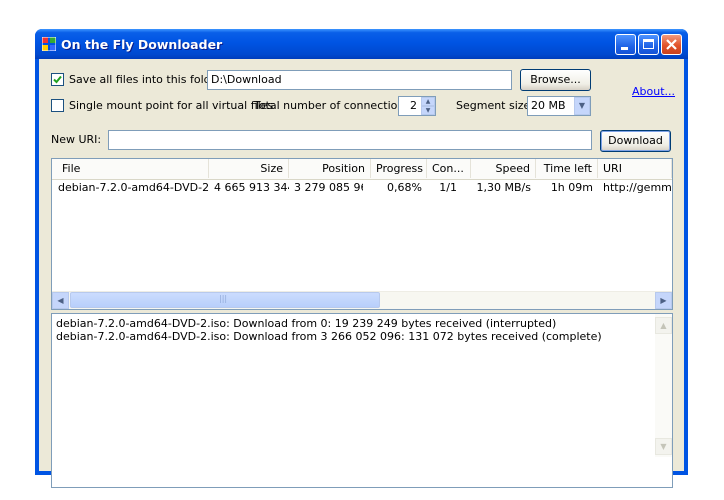 The image size is (724, 500). I want to click on cell-position: 3 279 085 960, so click(328, 187).